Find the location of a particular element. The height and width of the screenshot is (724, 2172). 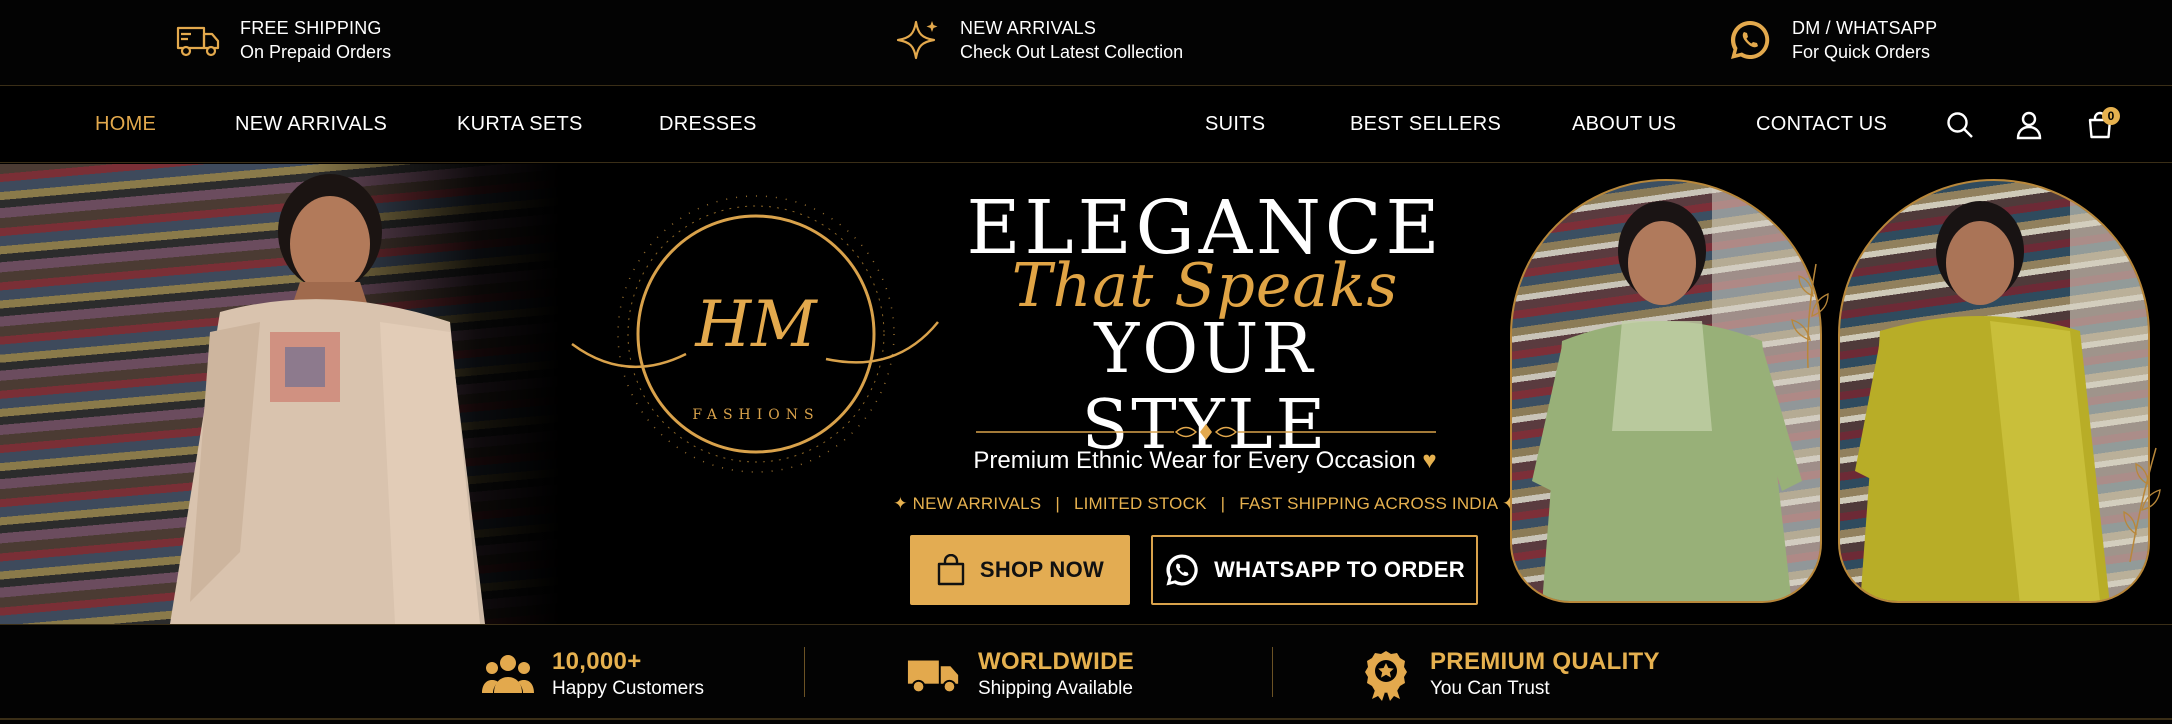

info-whatsapp: DM / WHATSAPP For Quick Orders is located at coordinates (1831, 40).